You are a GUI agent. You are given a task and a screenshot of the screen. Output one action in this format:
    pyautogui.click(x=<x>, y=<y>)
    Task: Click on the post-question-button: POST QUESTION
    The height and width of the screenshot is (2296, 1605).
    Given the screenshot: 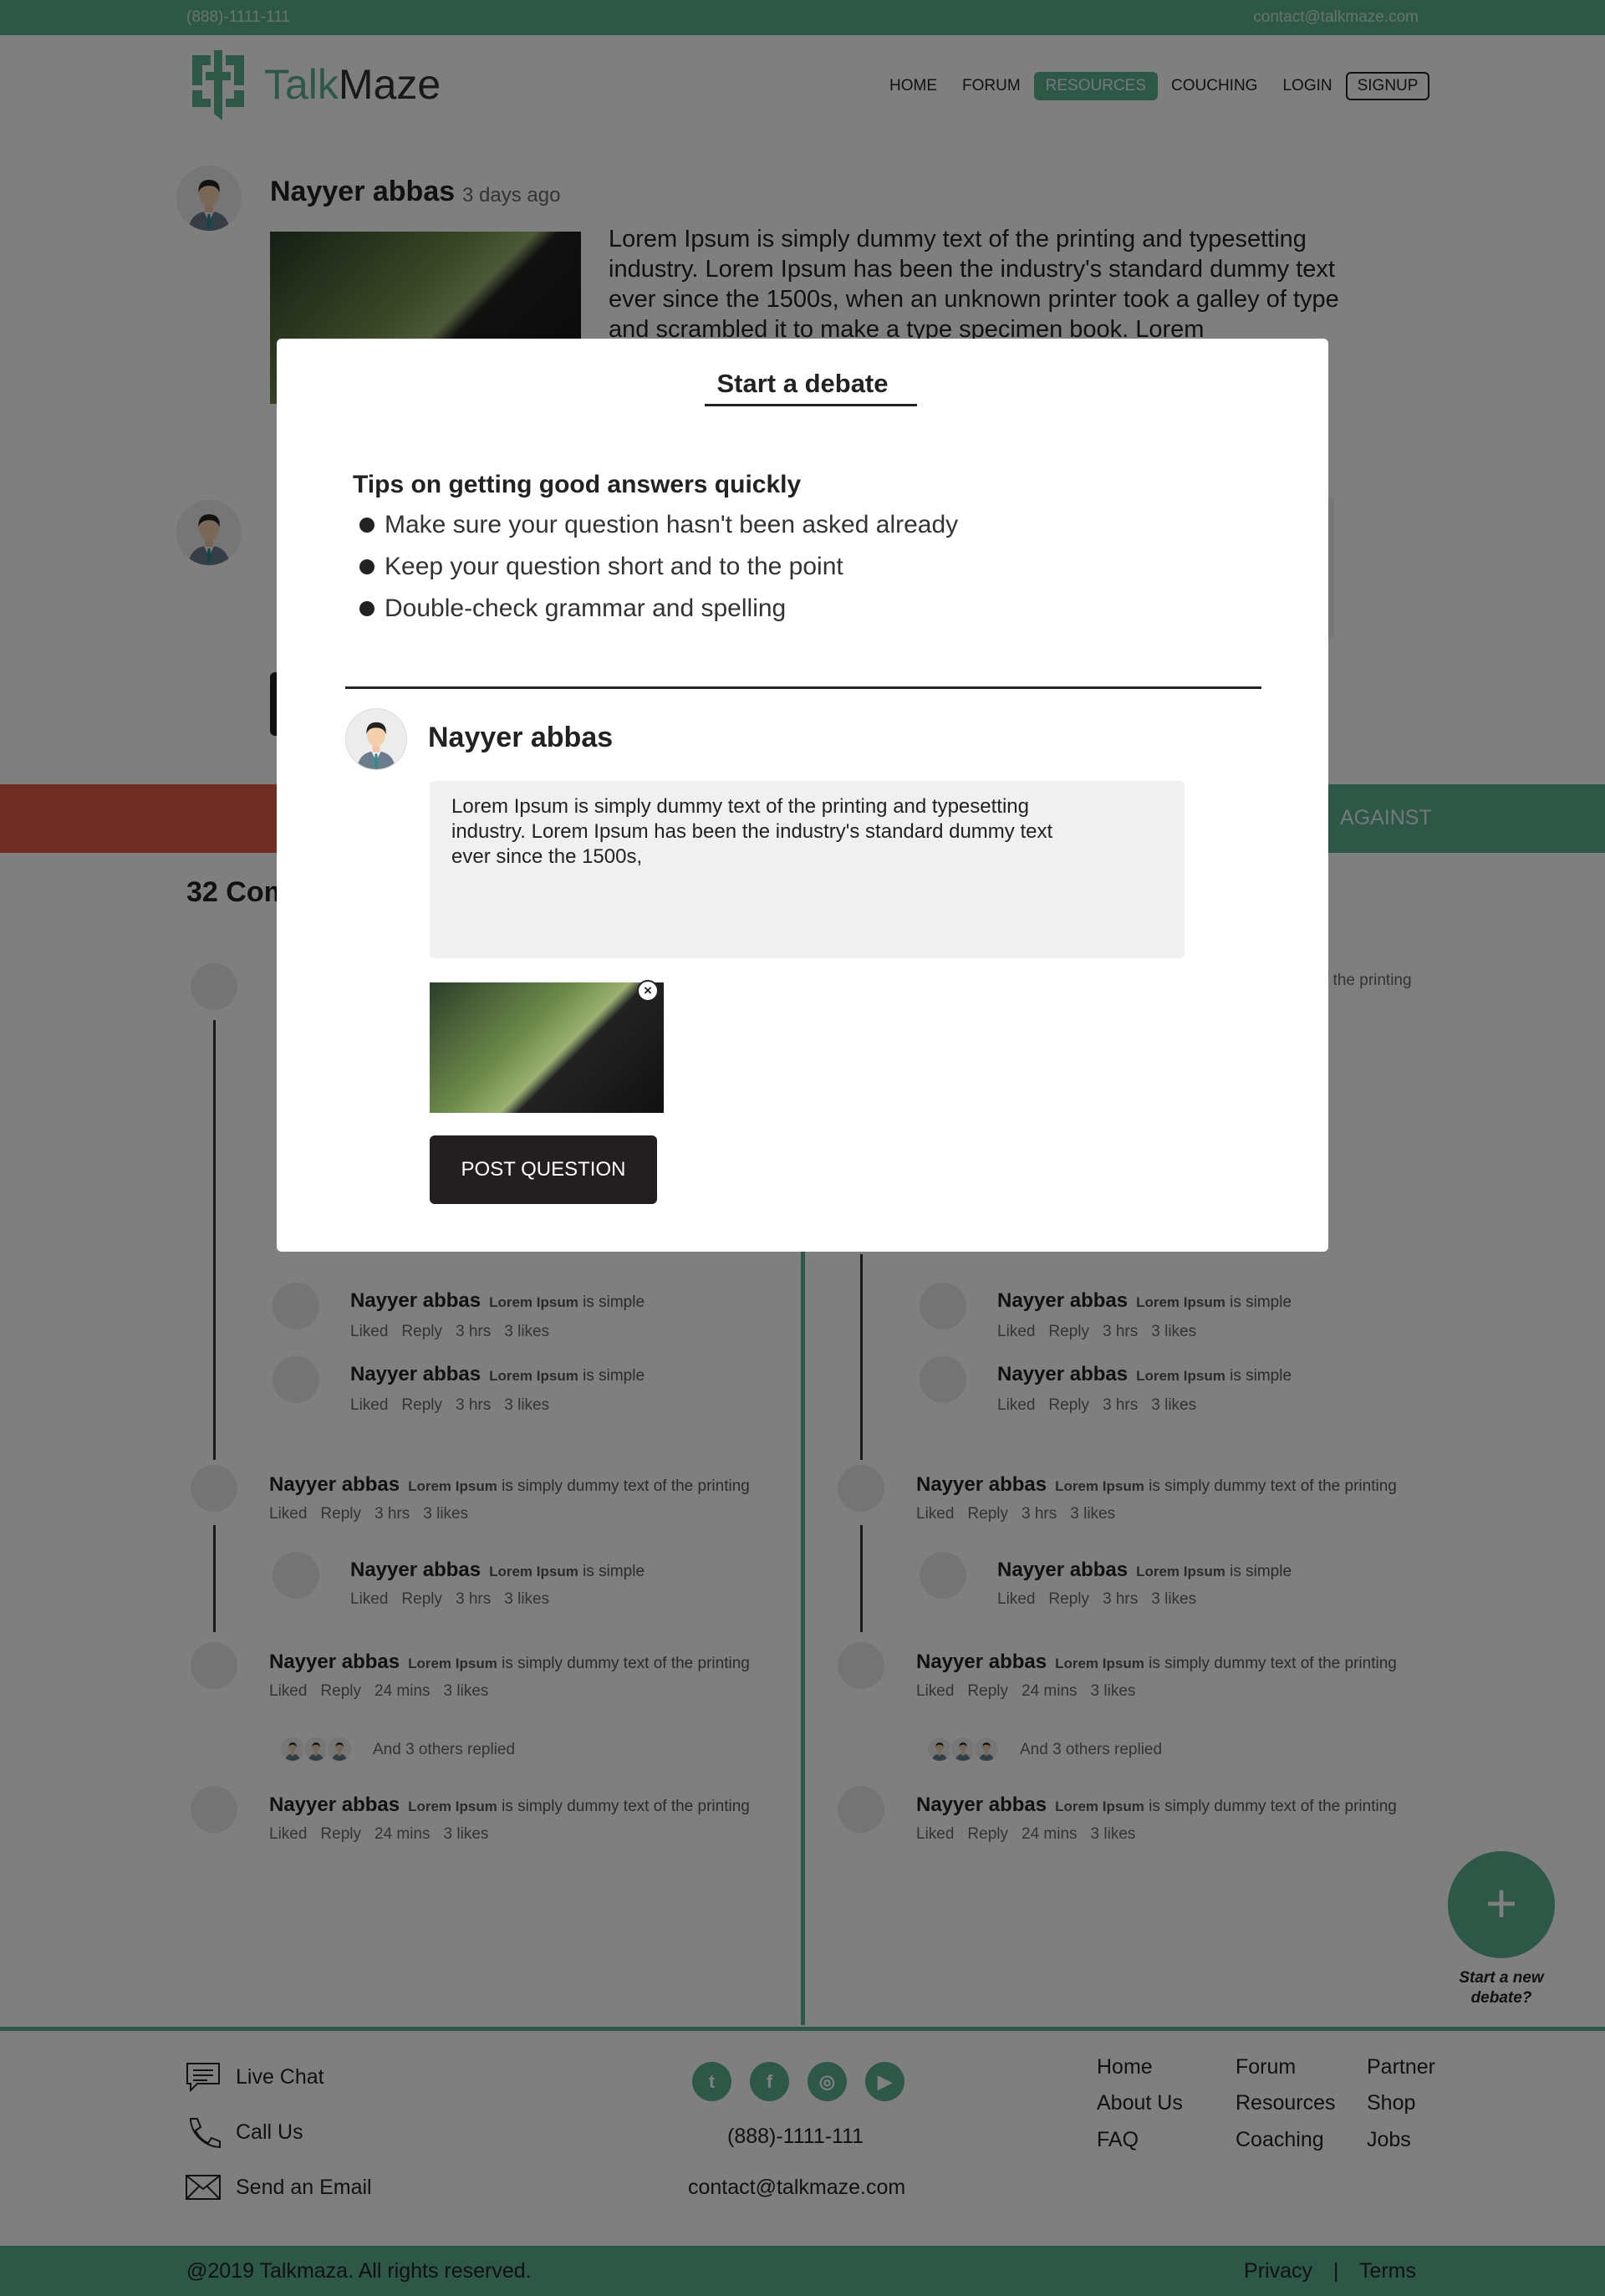 What is the action you would take?
    pyautogui.click(x=543, y=1169)
    